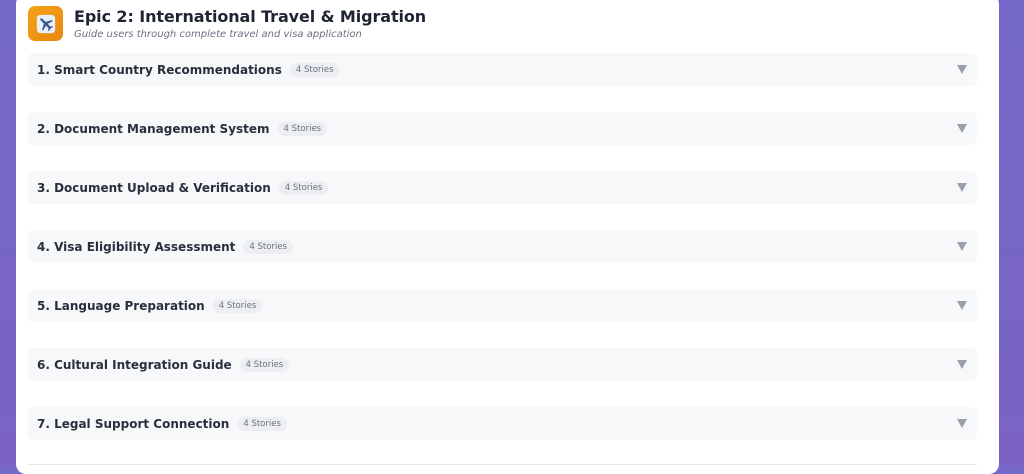  I want to click on feature-title: 1. Smart Country Recommendations, so click(159, 69).